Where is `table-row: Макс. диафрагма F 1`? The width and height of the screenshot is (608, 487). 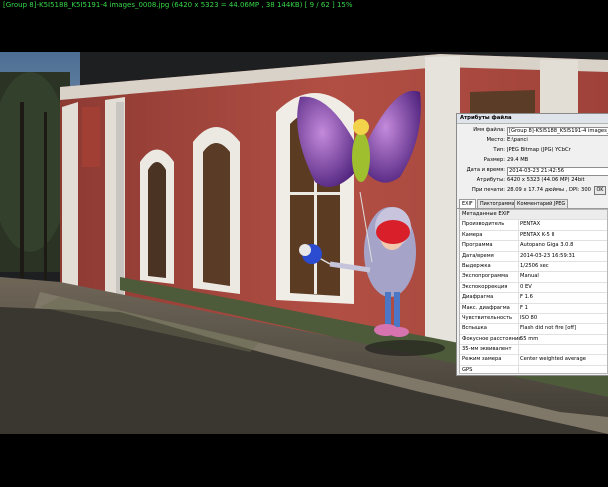 table-row: Макс. диафрагма F 1 is located at coordinates (533, 308).